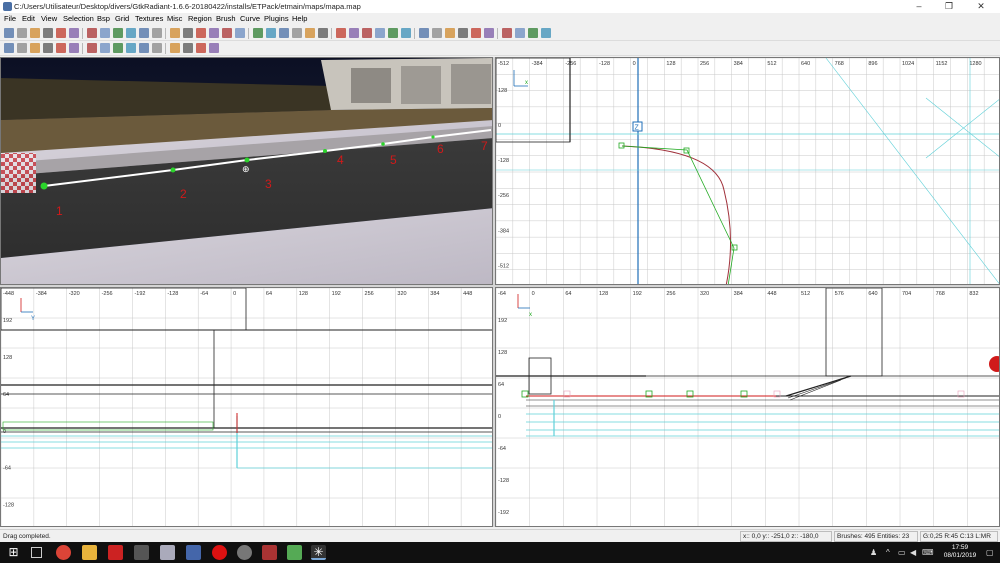 Image resolution: width=1000 pixels, height=563 pixels. Describe the element at coordinates (144, 48) in the screenshot. I see `plugin-tool-11-icon` at that location.